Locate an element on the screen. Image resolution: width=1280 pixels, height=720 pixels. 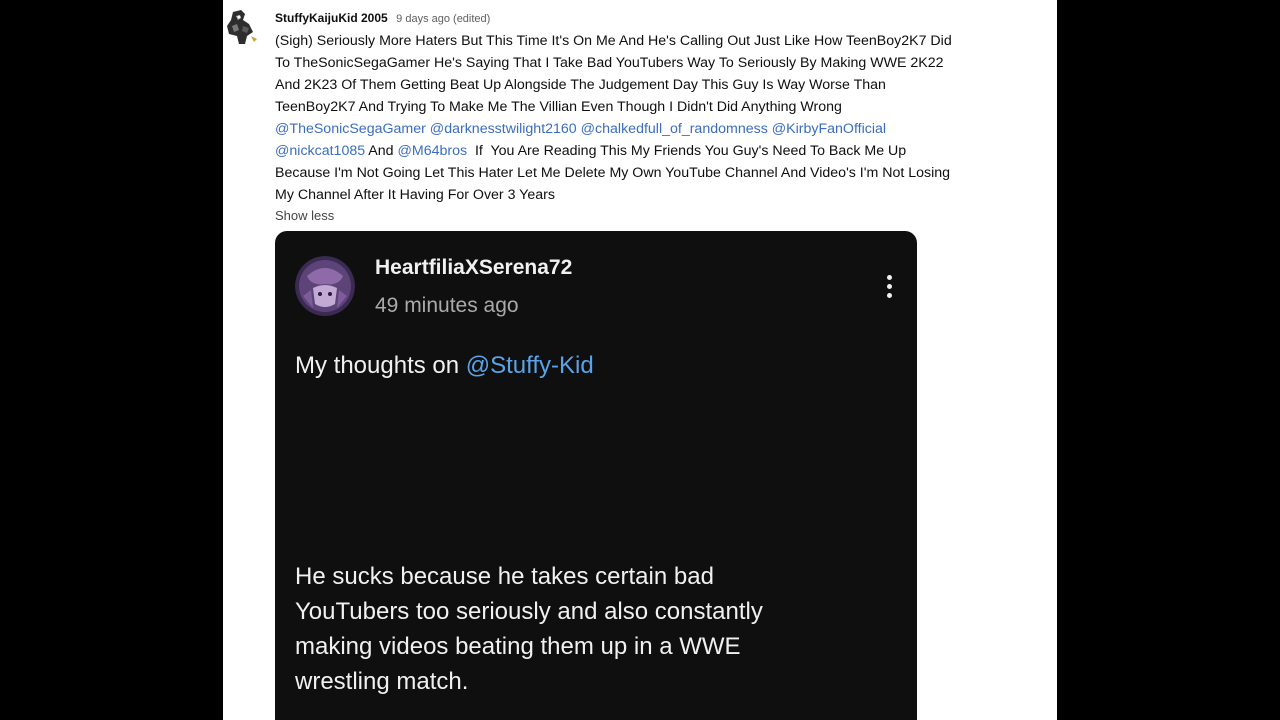
embedded-line: making videos beating them up in a WWE is located at coordinates (518, 646).